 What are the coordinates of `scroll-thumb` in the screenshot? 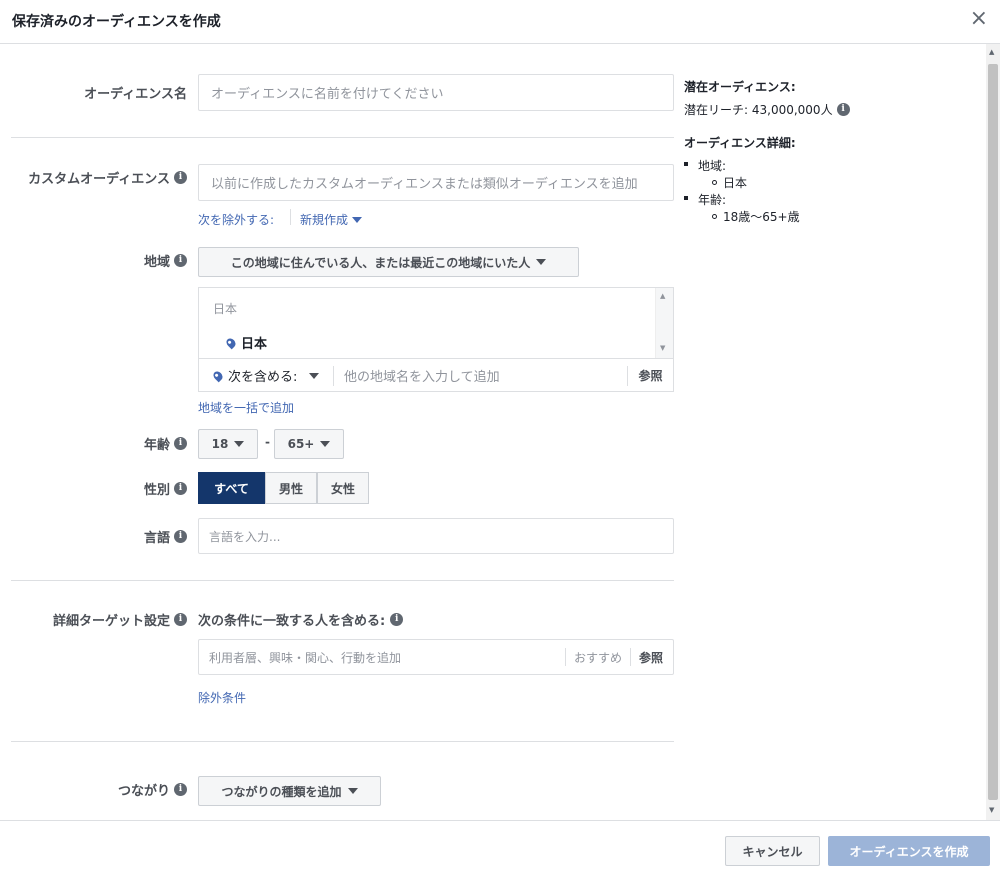 It's located at (993, 432).